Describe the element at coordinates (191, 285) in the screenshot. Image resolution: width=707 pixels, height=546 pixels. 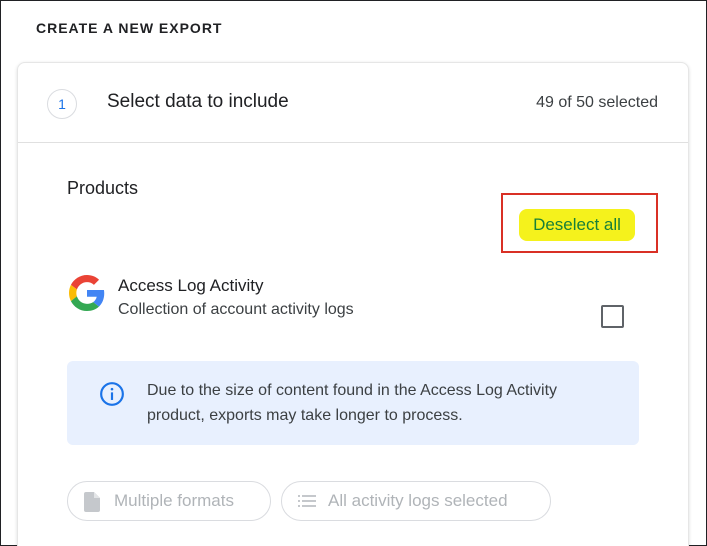
I see `product-name: Access Log Activity` at that location.